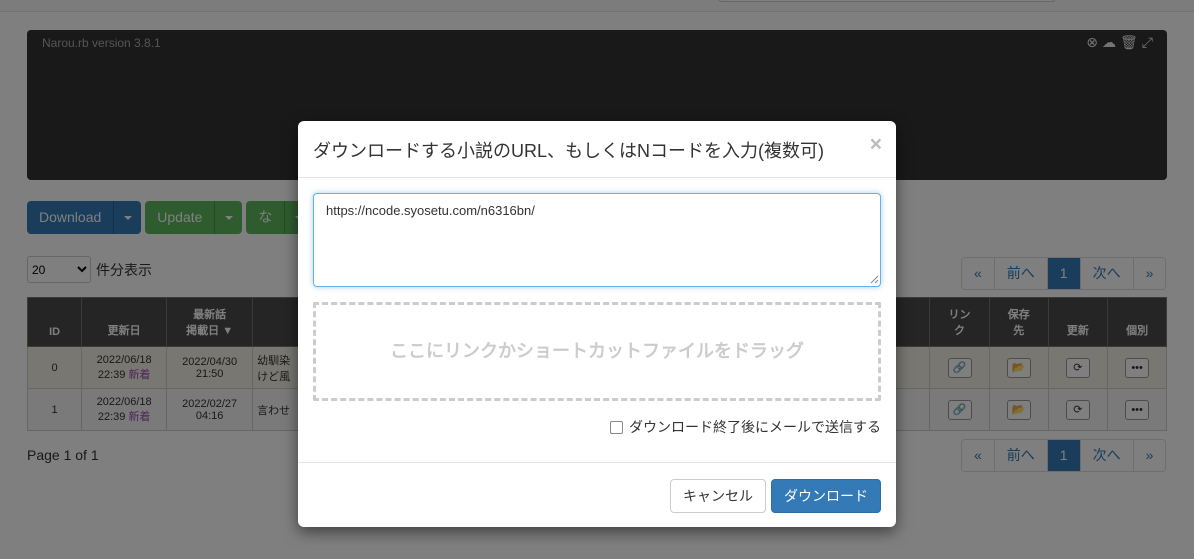 This screenshot has height=559, width=1194. I want to click on cancel-button: キャンセル, so click(718, 496).